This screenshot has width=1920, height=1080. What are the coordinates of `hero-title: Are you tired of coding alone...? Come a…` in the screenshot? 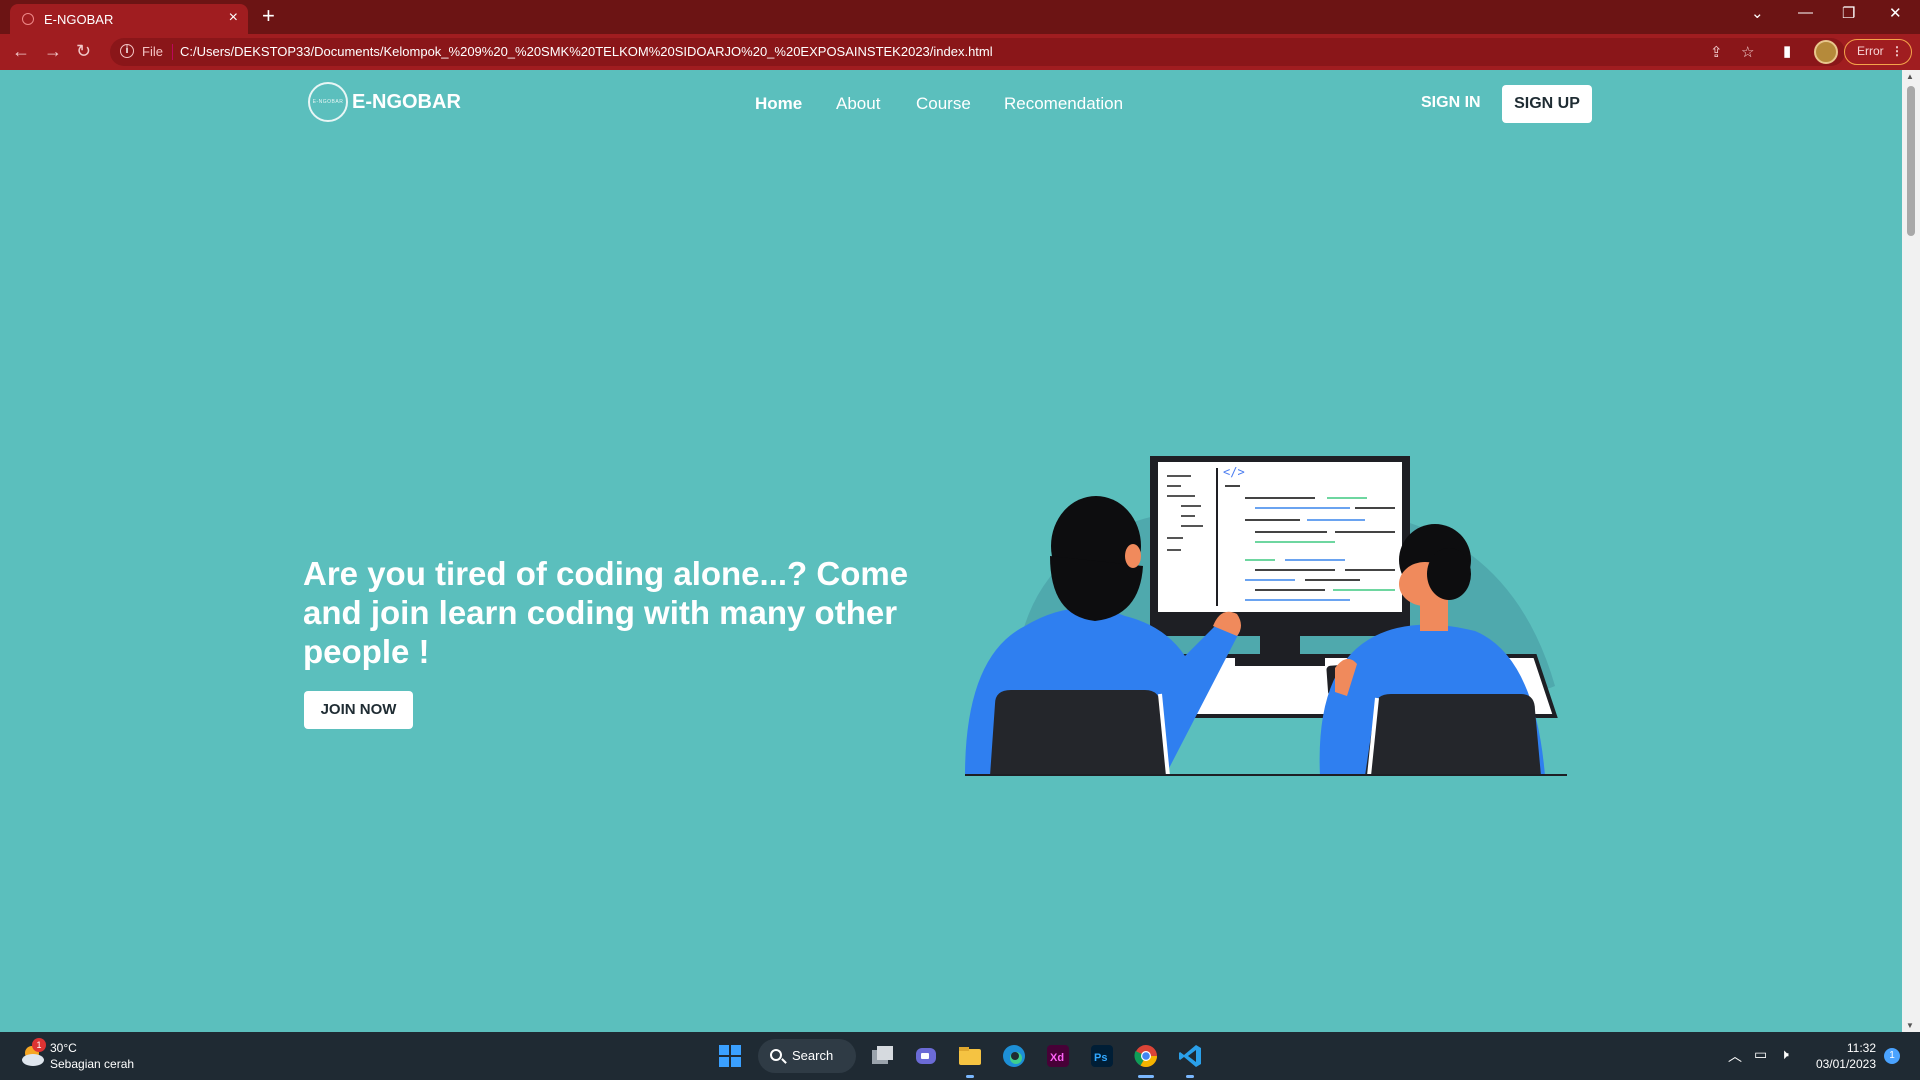 It's located at (606, 612).